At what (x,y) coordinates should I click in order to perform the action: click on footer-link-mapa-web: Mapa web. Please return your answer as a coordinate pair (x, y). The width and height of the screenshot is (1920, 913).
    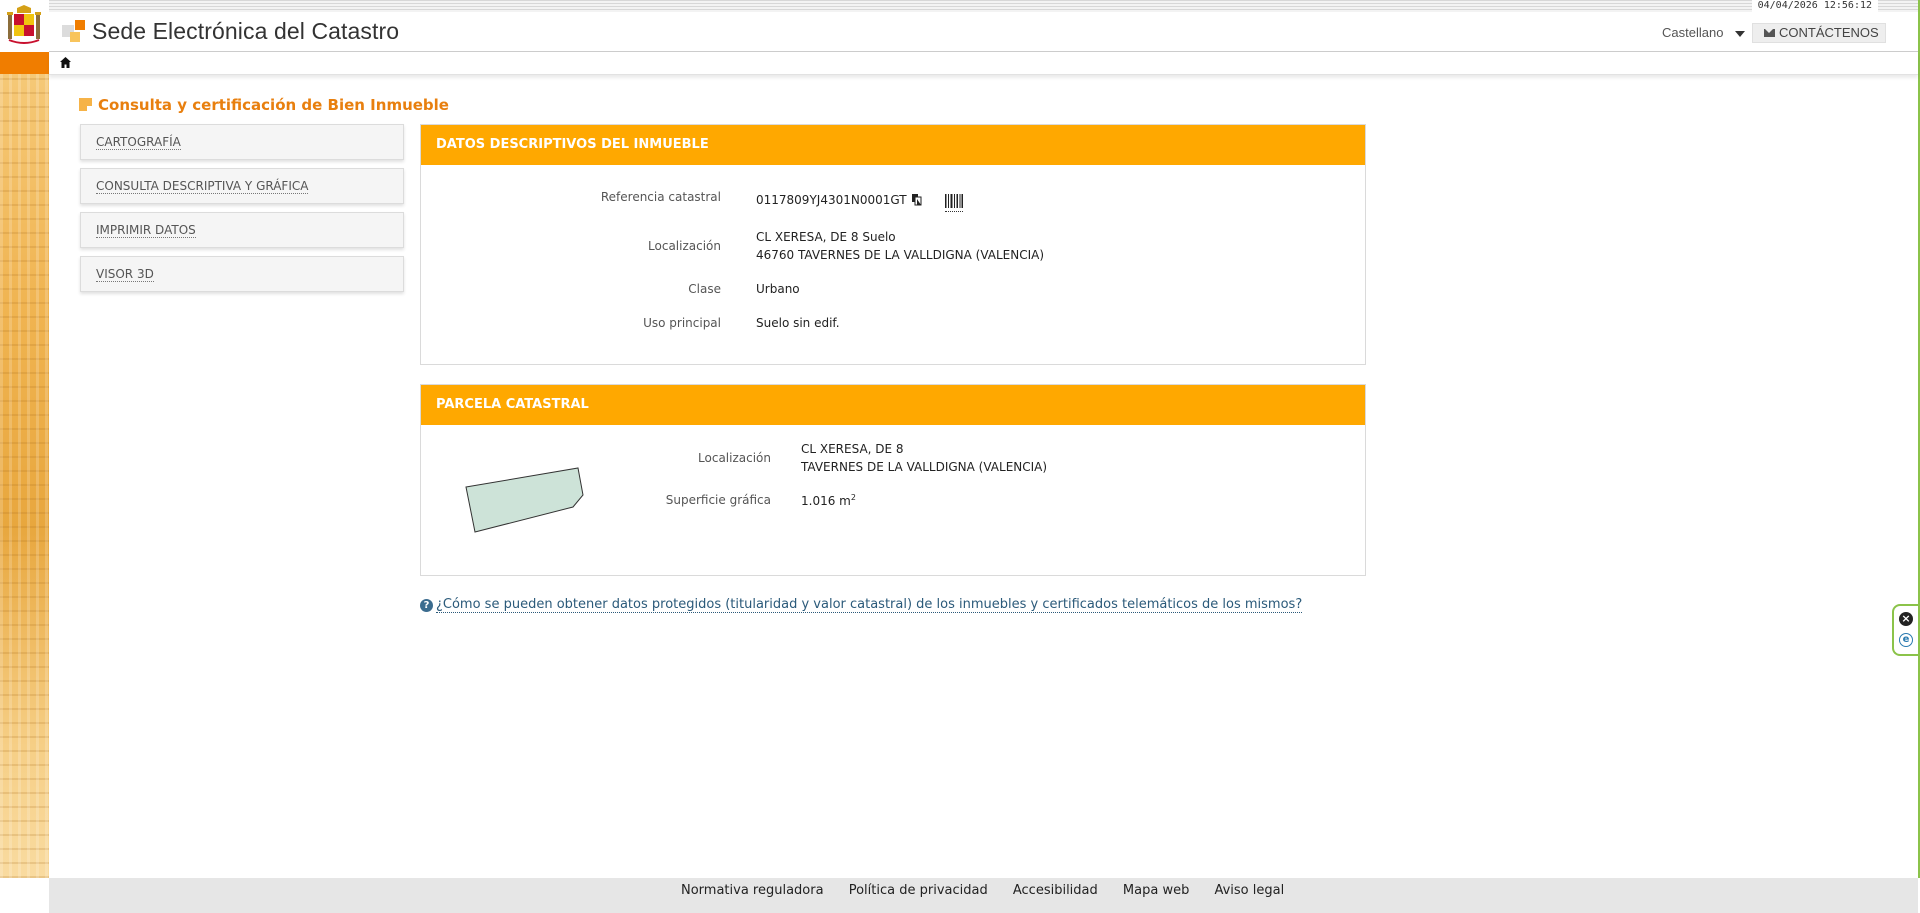
    Looking at the image, I should click on (1156, 890).